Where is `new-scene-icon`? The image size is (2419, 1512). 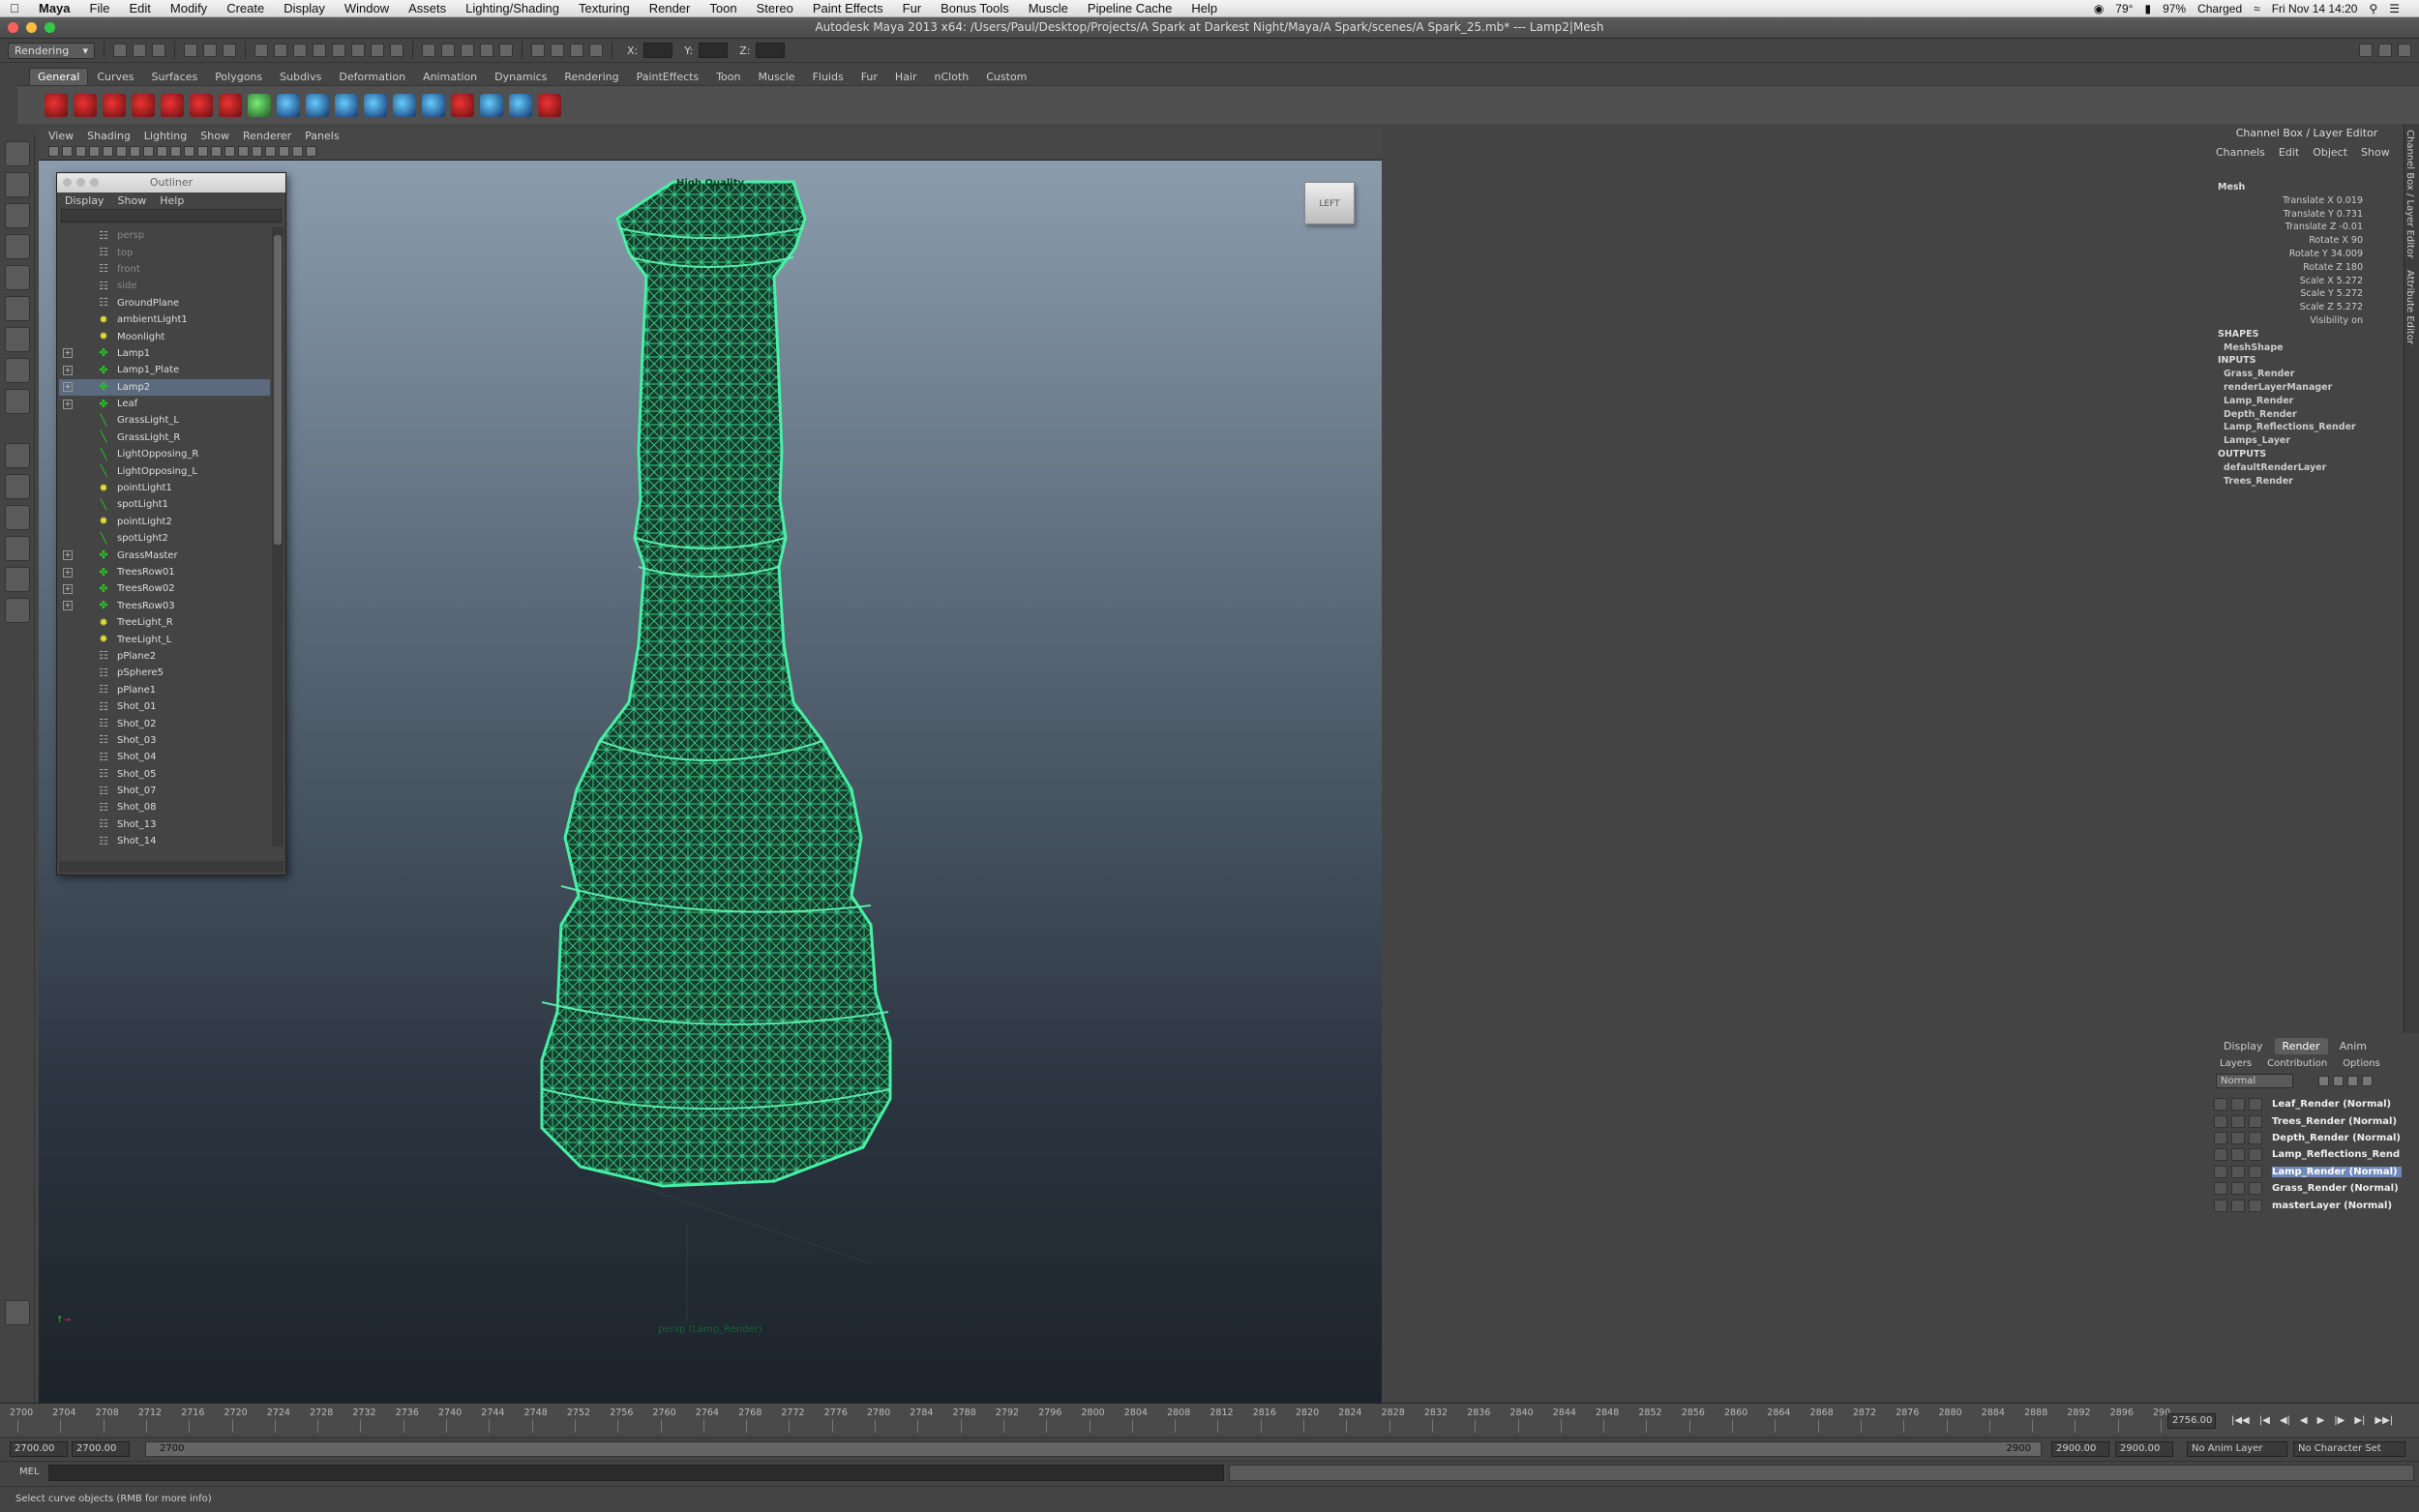
new-scene-icon is located at coordinates (120, 50).